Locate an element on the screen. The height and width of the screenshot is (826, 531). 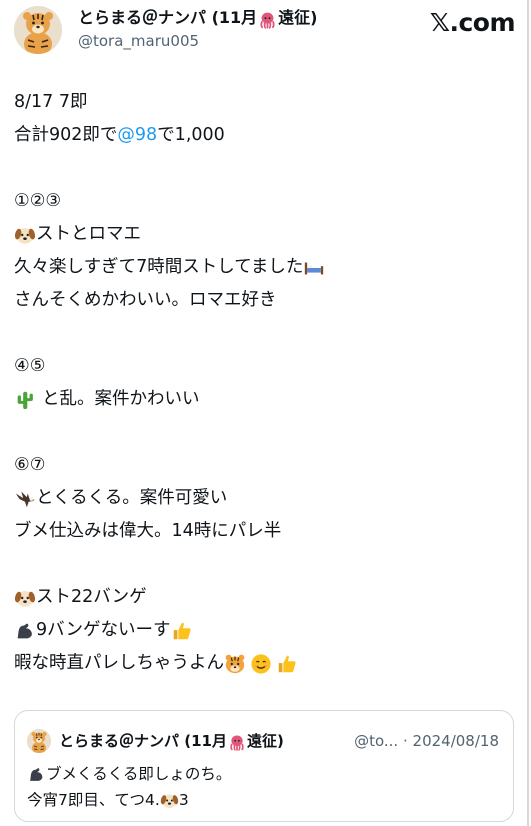
display-name: とらまる＠ナンパ (11月 遠征) is located at coordinates (197, 18).